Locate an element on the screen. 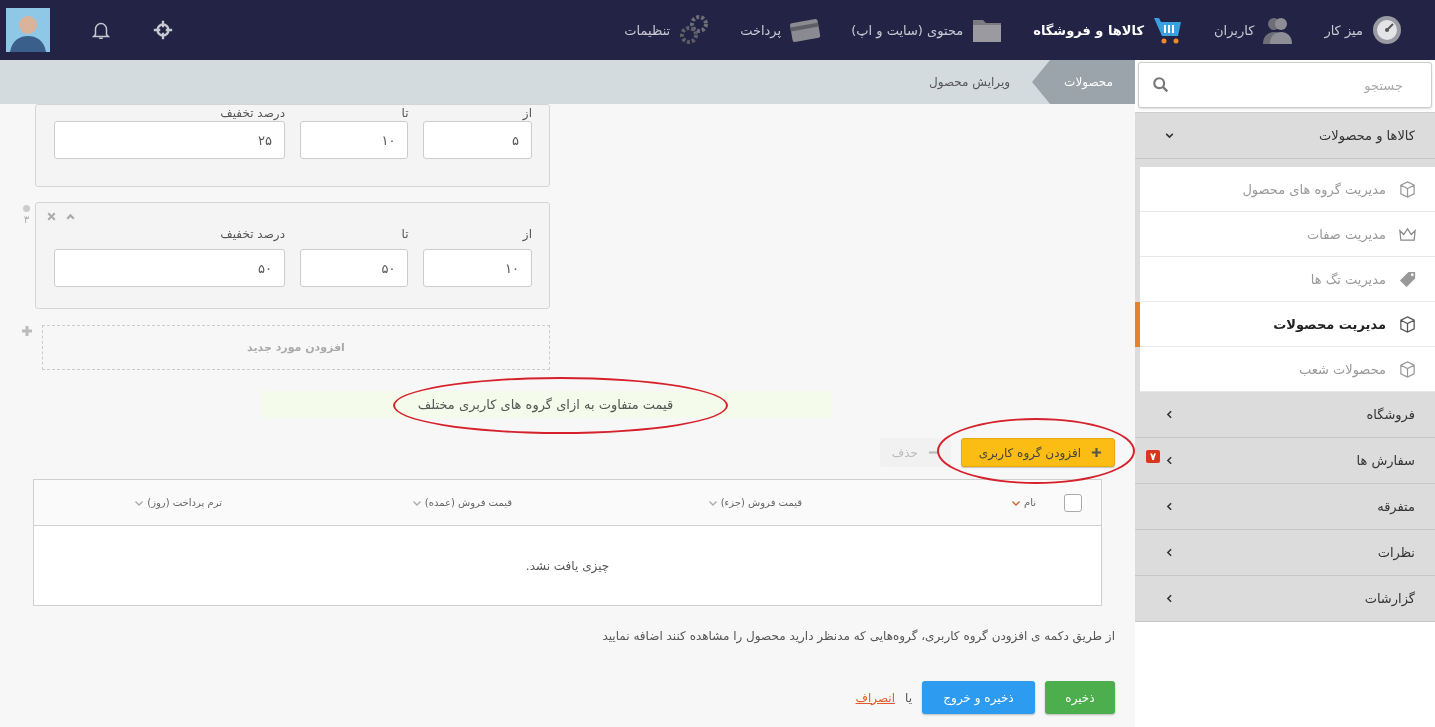 The width and height of the screenshot is (1435, 727). gauge-icon is located at coordinates (1387, 30).